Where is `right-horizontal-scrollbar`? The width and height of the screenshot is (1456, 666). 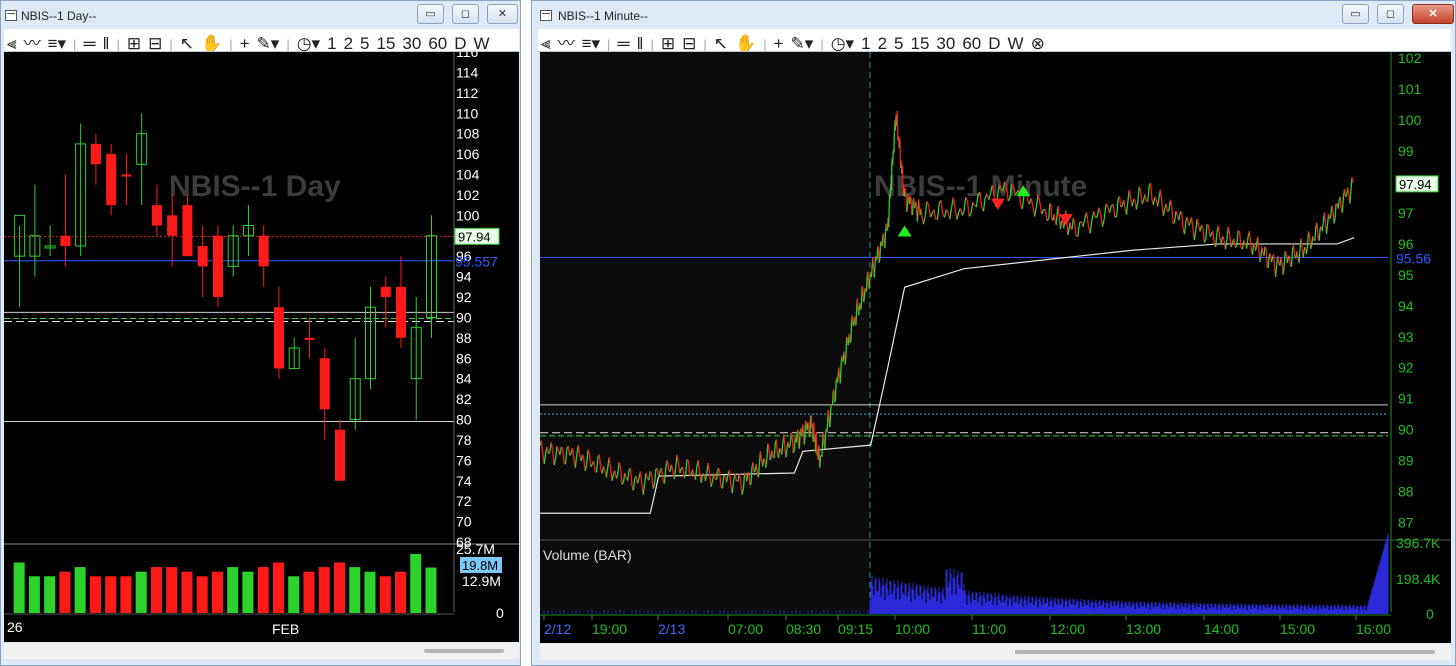 right-horizontal-scrollbar is located at coordinates (995, 652).